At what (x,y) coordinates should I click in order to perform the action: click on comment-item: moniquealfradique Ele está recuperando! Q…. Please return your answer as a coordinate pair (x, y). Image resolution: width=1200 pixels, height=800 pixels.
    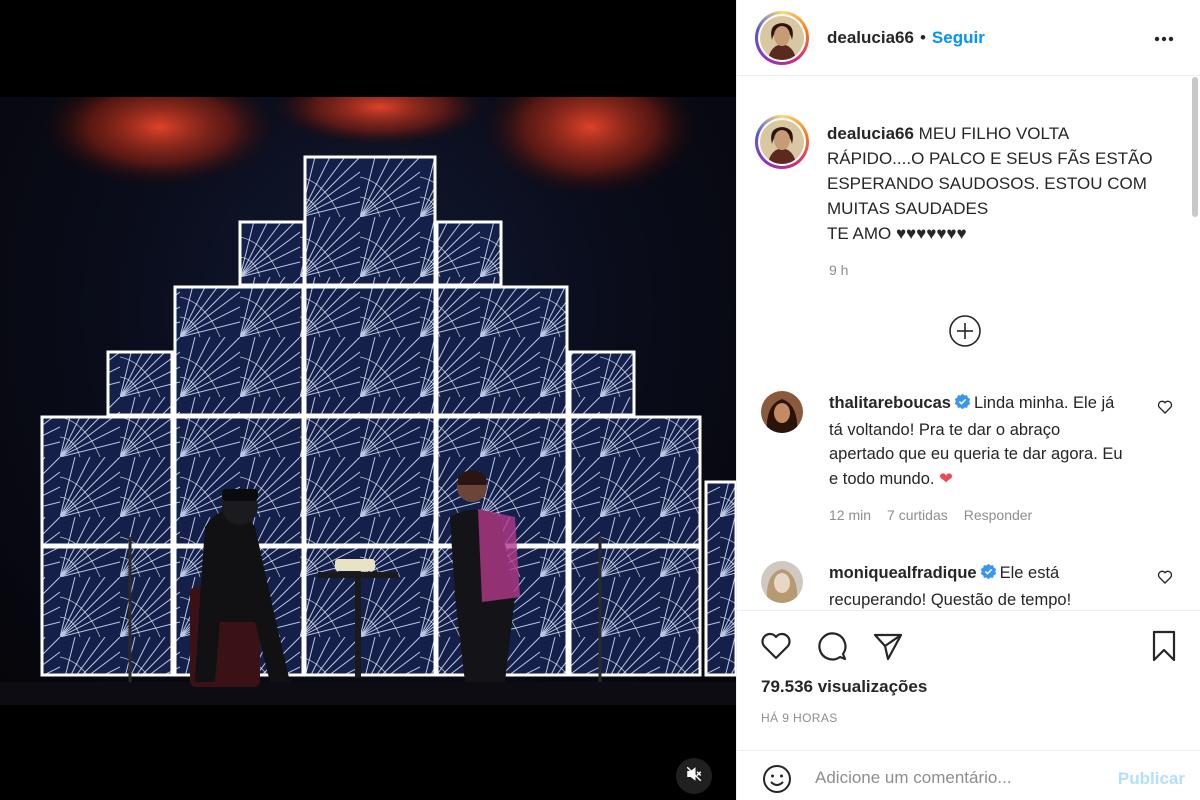
    Looking at the image, I should click on (971, 585).